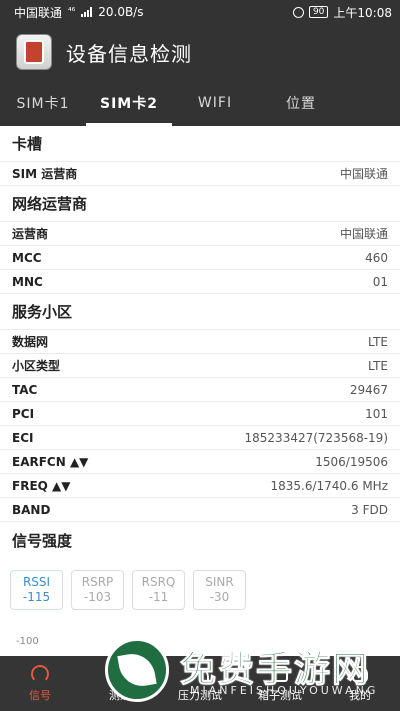  Describe the element at coordinates (23, 413) in the screenshot. I see `row-label: PCI` at that location.